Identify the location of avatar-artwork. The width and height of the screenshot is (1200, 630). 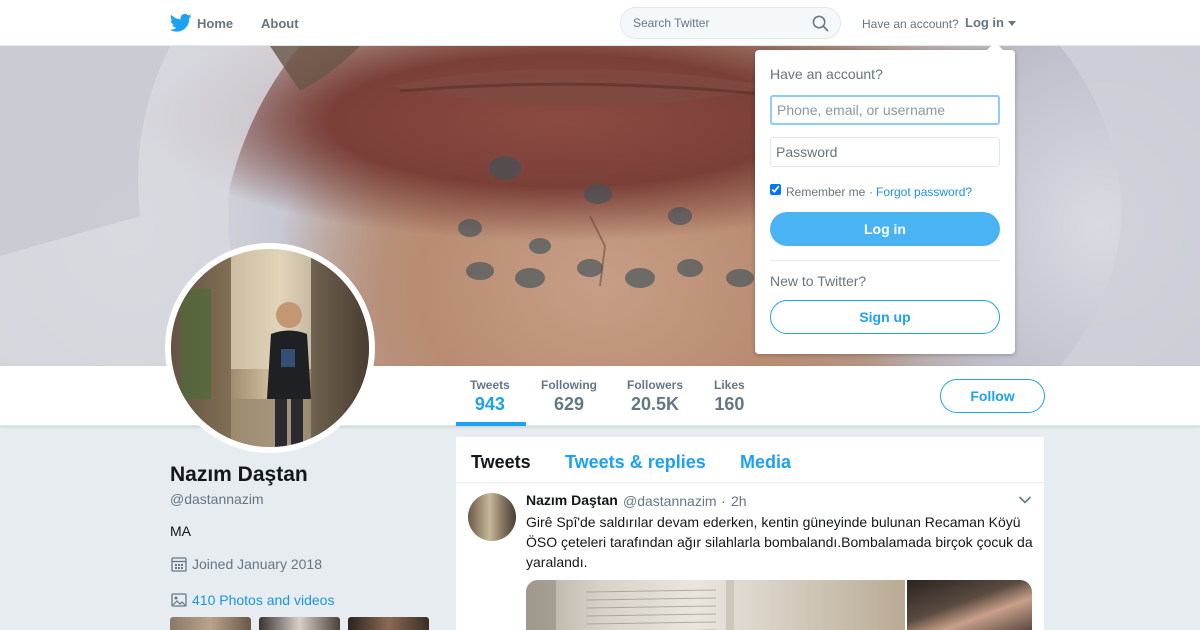
(270, 348).